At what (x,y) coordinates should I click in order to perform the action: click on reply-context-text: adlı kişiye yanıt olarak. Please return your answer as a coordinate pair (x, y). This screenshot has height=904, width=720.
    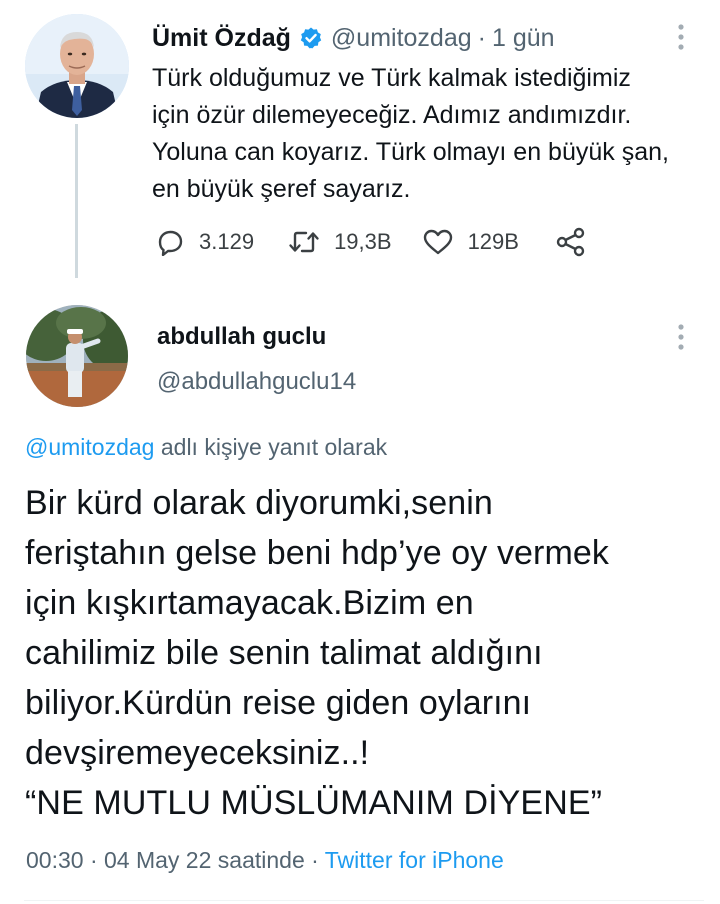
    Looking at the image, I should click on (271, 447).